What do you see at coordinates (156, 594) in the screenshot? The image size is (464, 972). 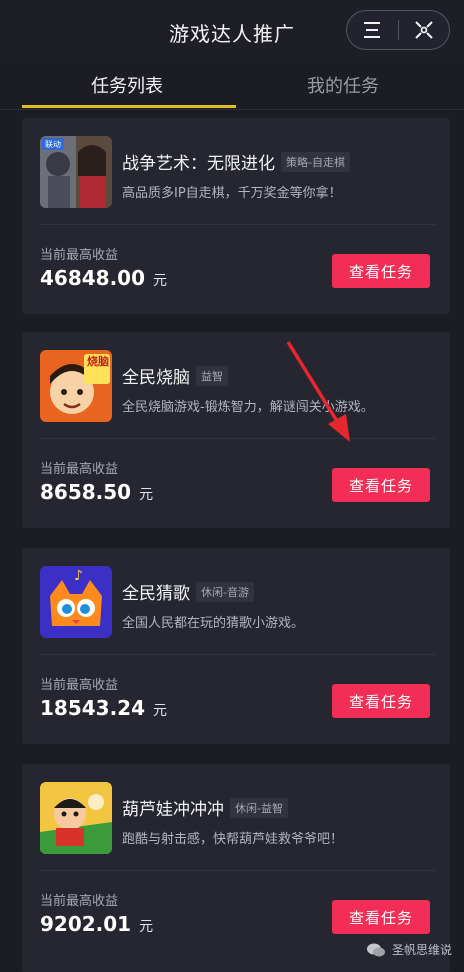 I see `game-name: 全民猜歌` at bounding box center [156, 594].